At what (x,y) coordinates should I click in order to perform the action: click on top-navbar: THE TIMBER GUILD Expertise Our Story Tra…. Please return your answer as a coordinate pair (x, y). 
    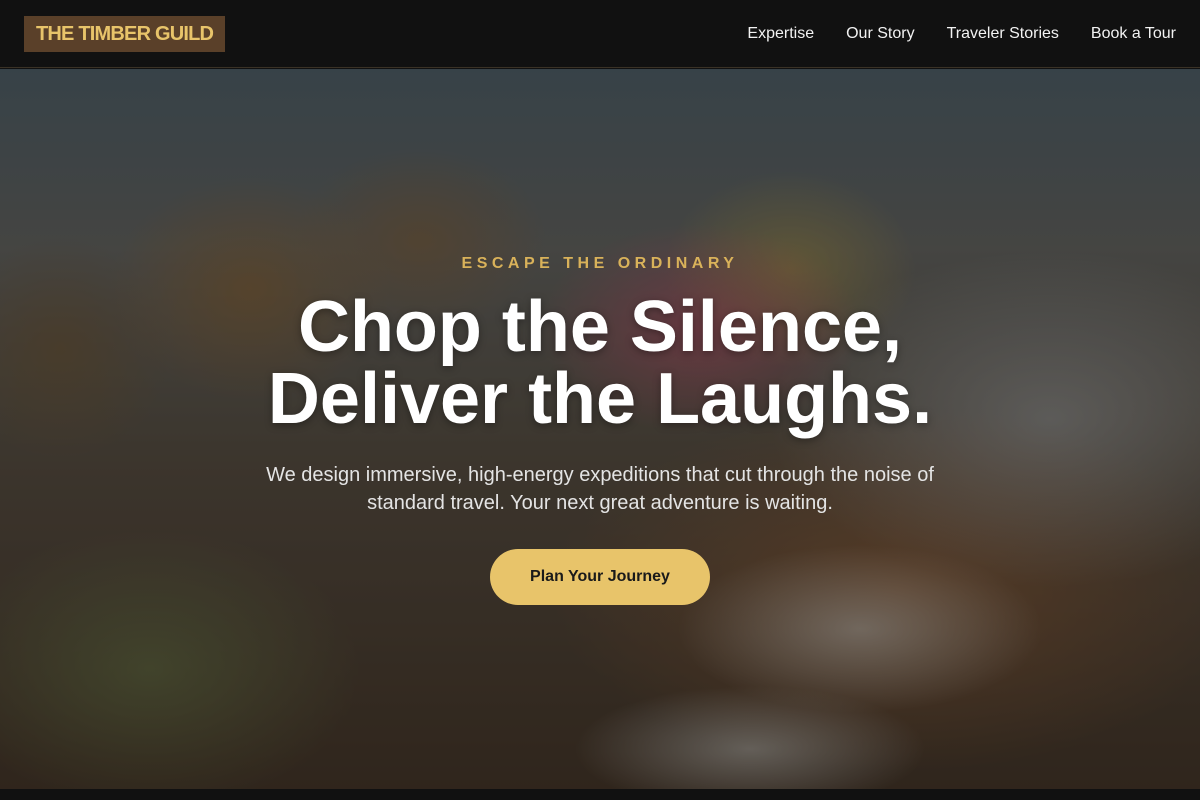
    Looking at the image, I should click on (600, 34).